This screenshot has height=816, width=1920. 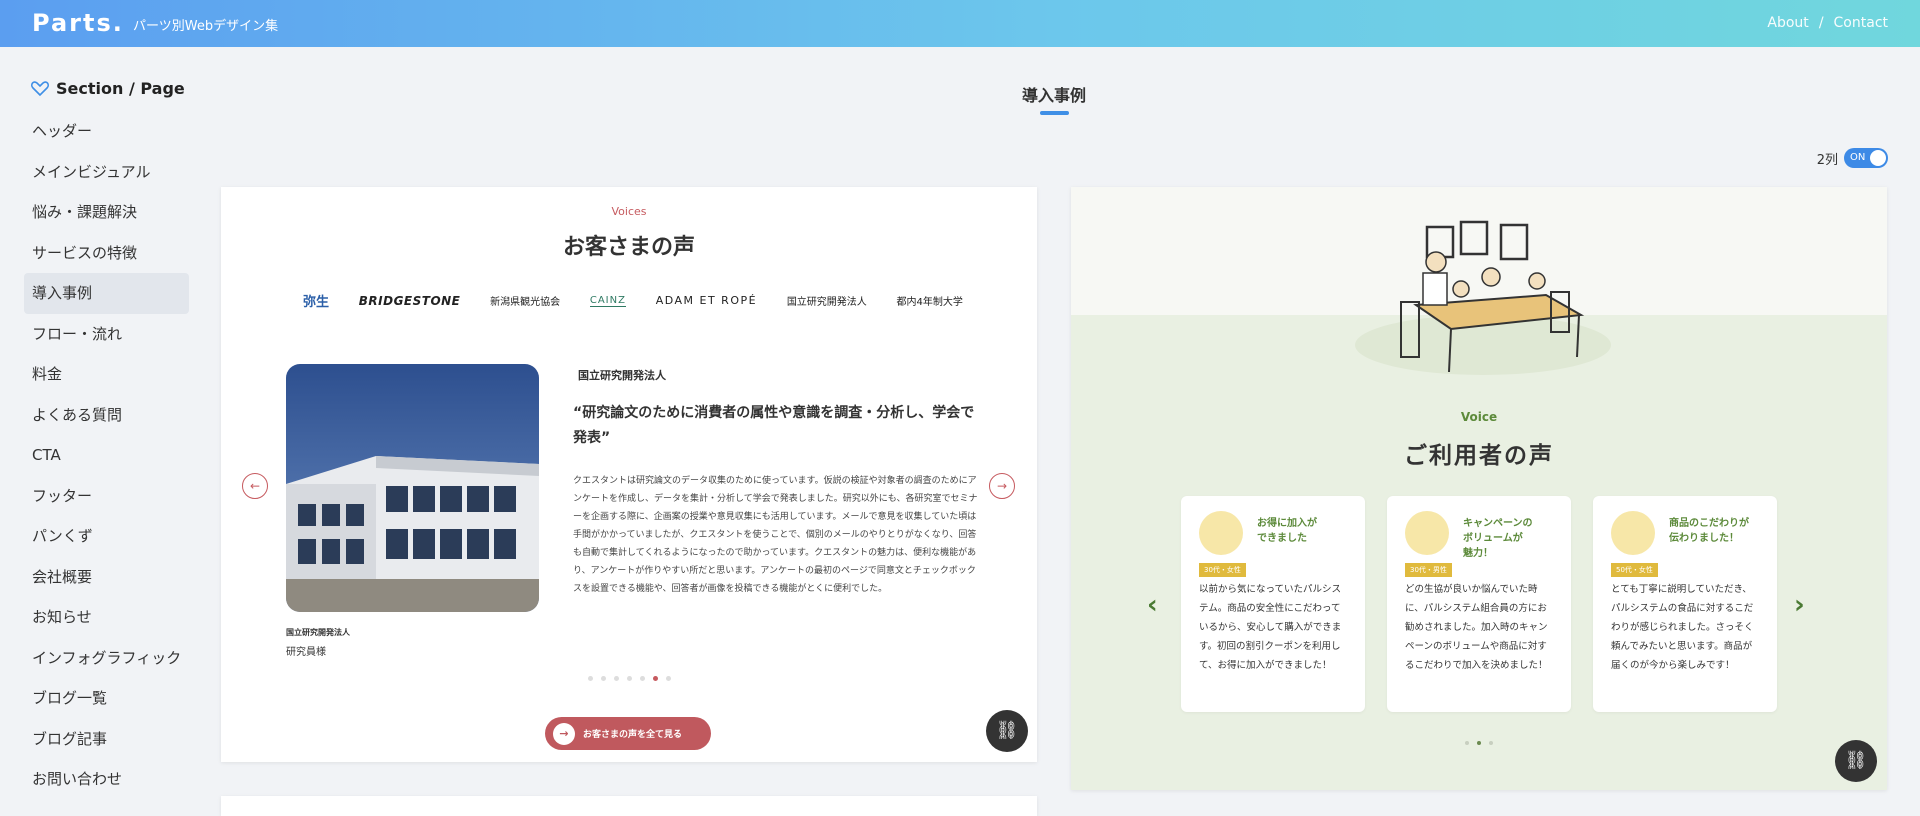 I want to click on sidebar-heading-label: Section / Page, so click(x=120, y=88).